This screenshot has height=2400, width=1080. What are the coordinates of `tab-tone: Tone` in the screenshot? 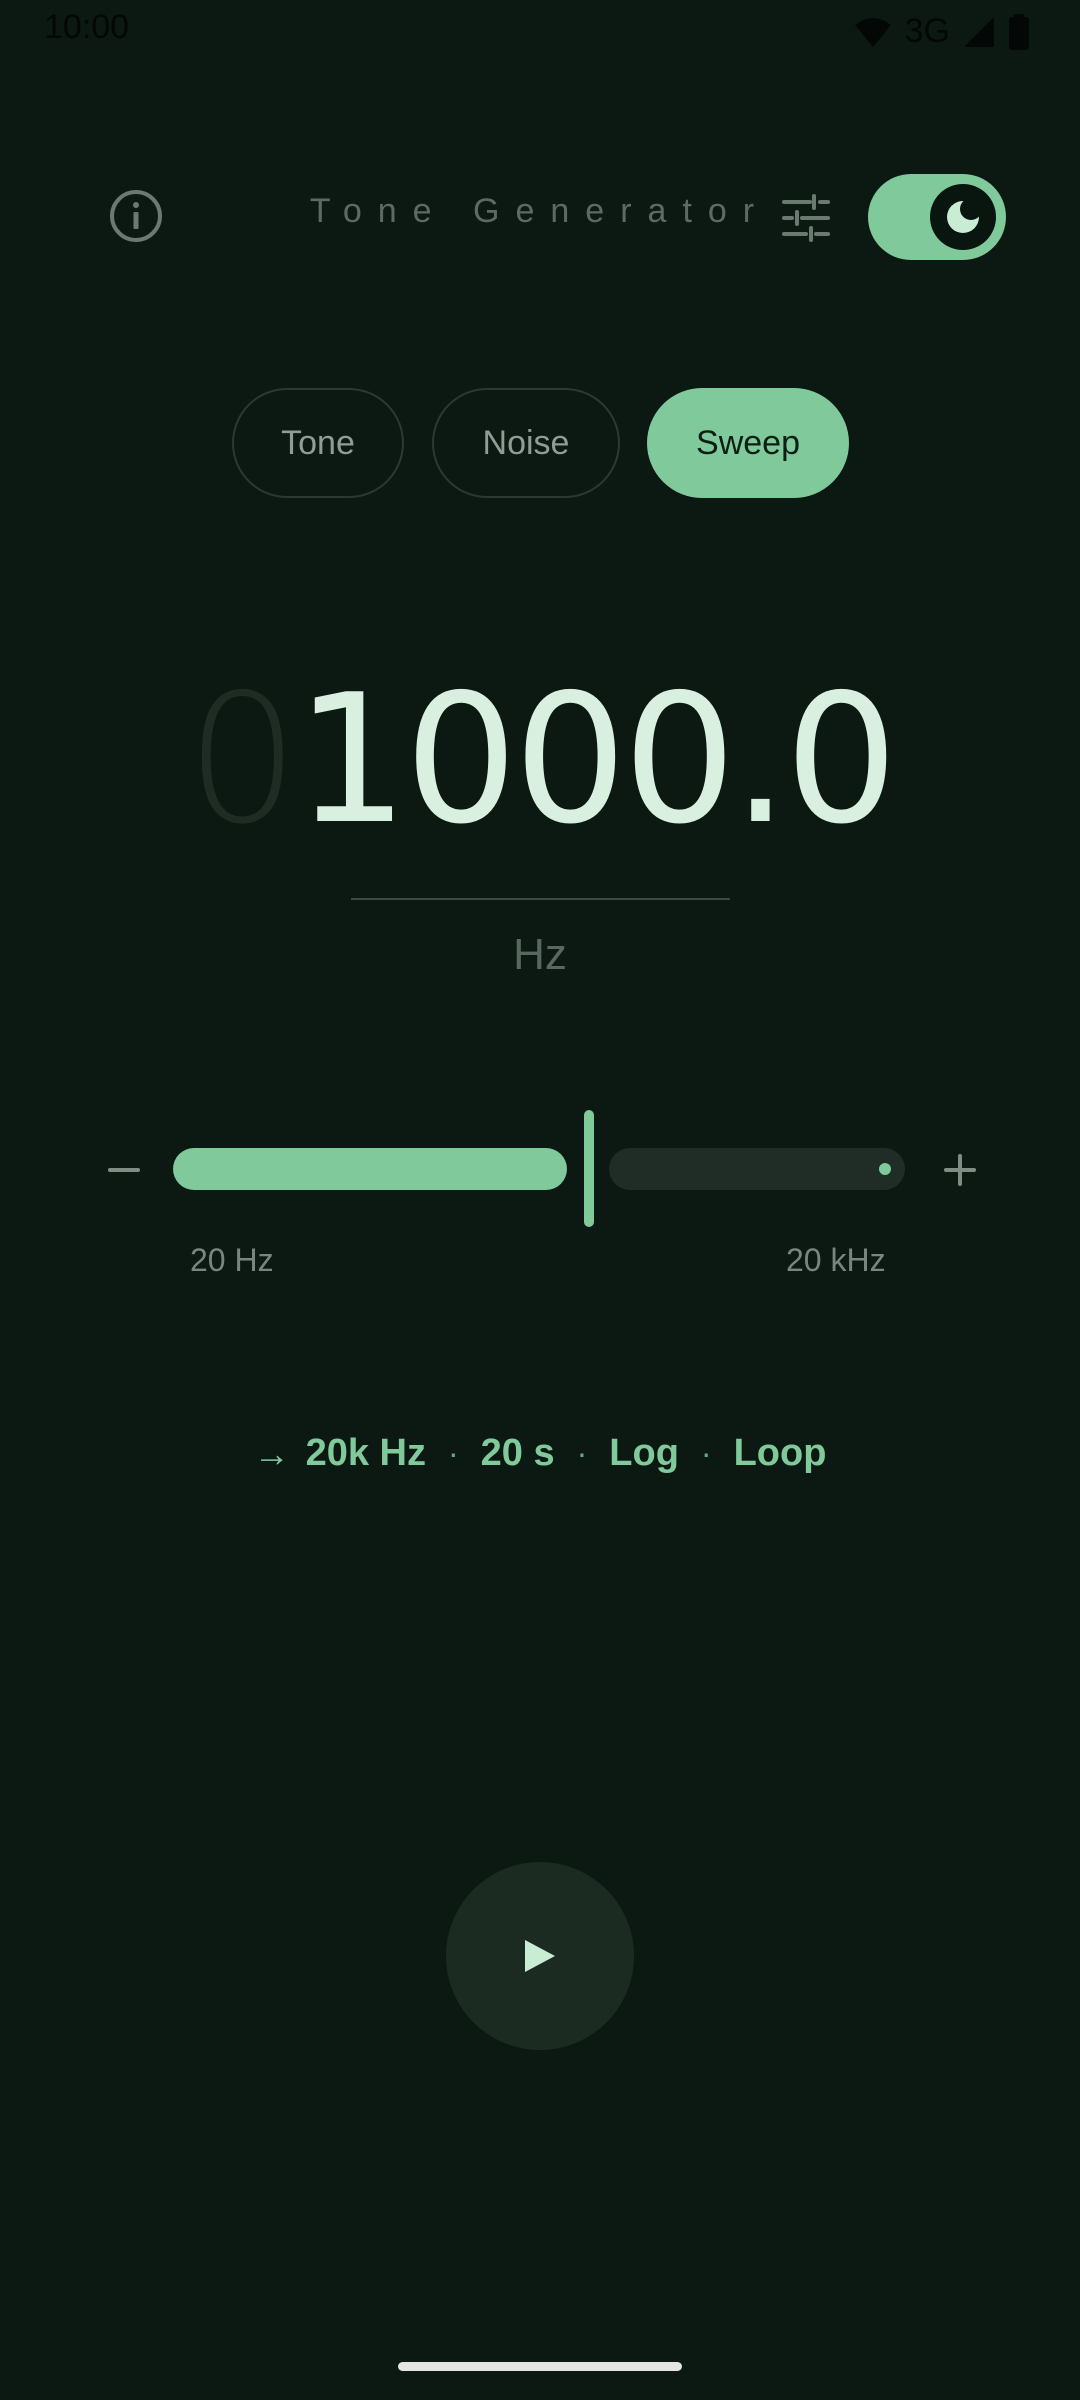 It's located at (318, 443).